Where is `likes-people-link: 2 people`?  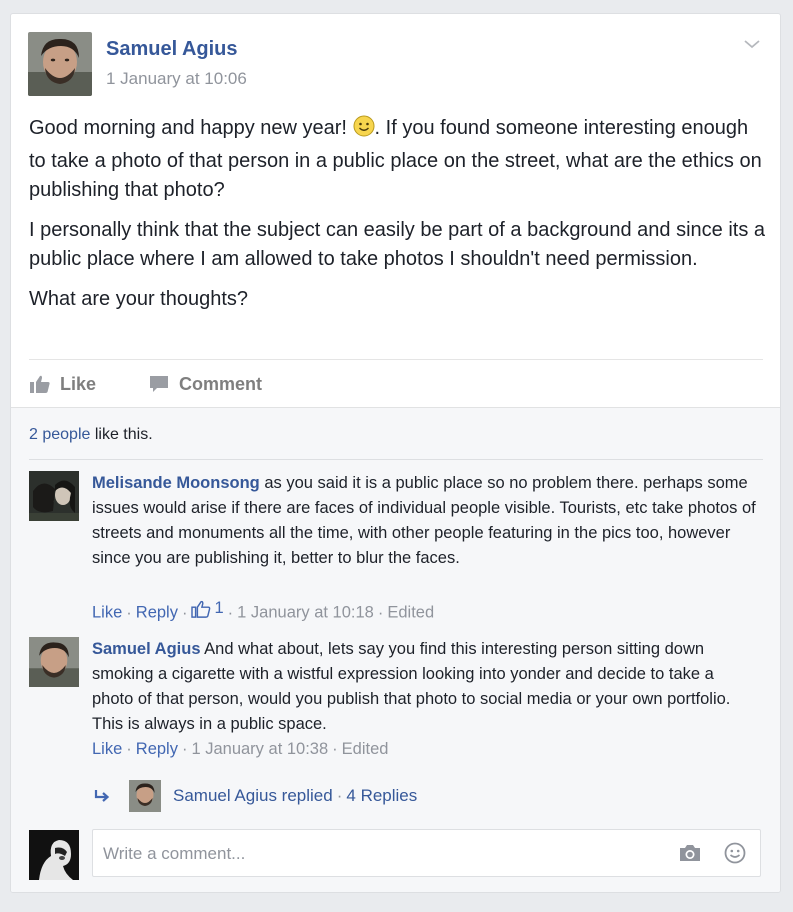
likes-people-link: 2 people is located at coordinates (59, 434).